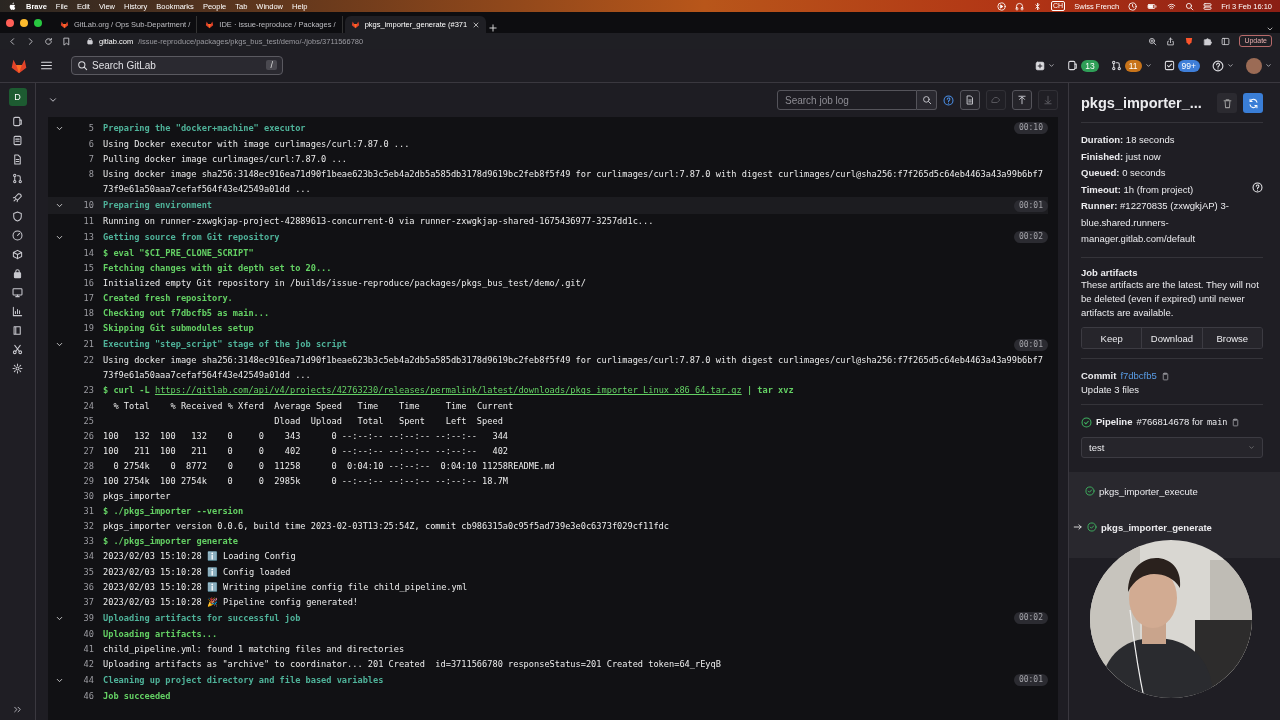 This screenshot has width=1280, height=720. I want to click on lion-shield-icon, so click(1189, 41).